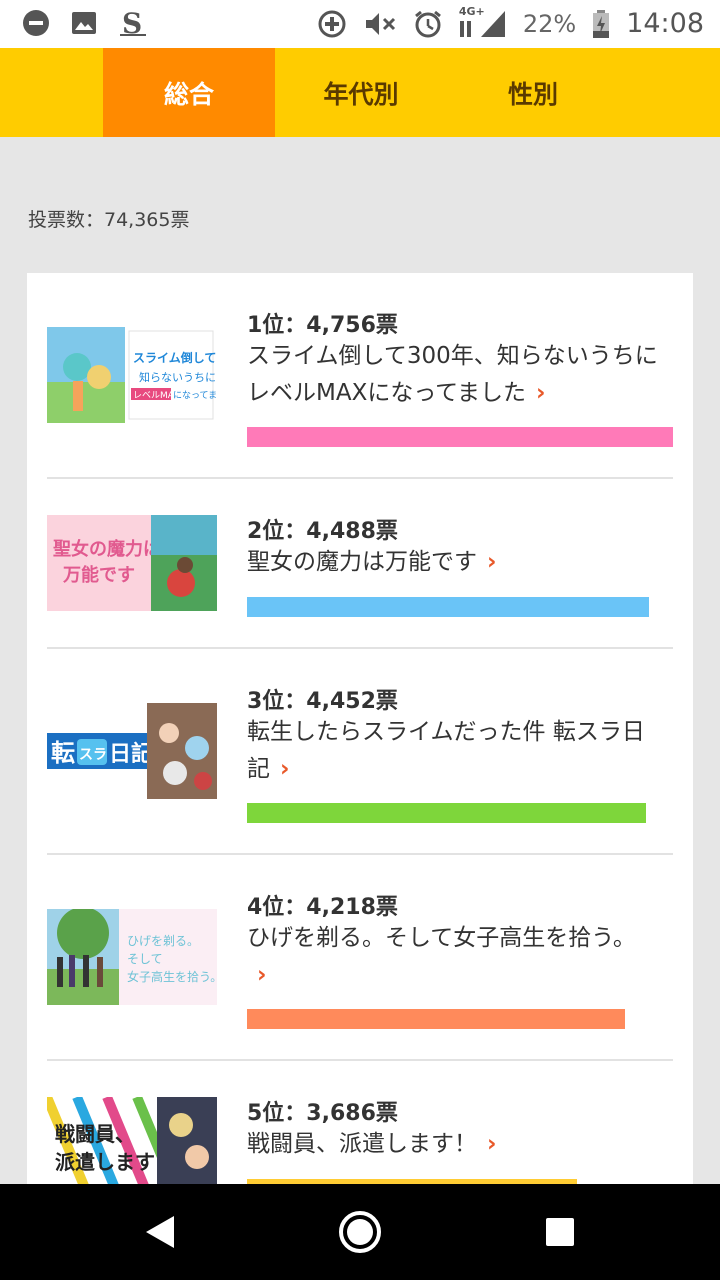 Image resolution: width=720 pixels, height=1280 pixels. I want to click on nav-back-button, so click(160, 1232).